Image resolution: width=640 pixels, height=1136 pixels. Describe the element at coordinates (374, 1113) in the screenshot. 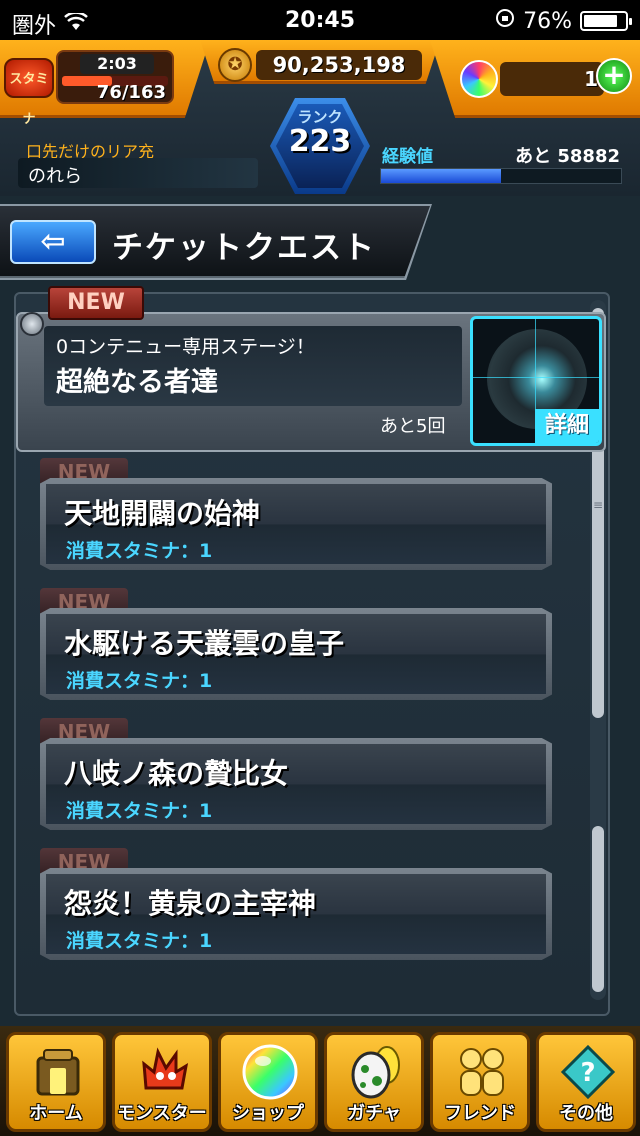

I see `nav-label: ガチャ` at that location.